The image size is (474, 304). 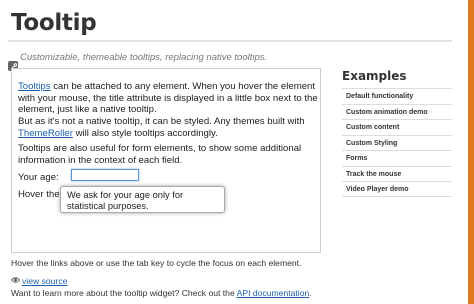 What do you see at coordinates (38, 177) in the screenshot?
I see `age-label: Your age:` at bounding box center [38, 177].